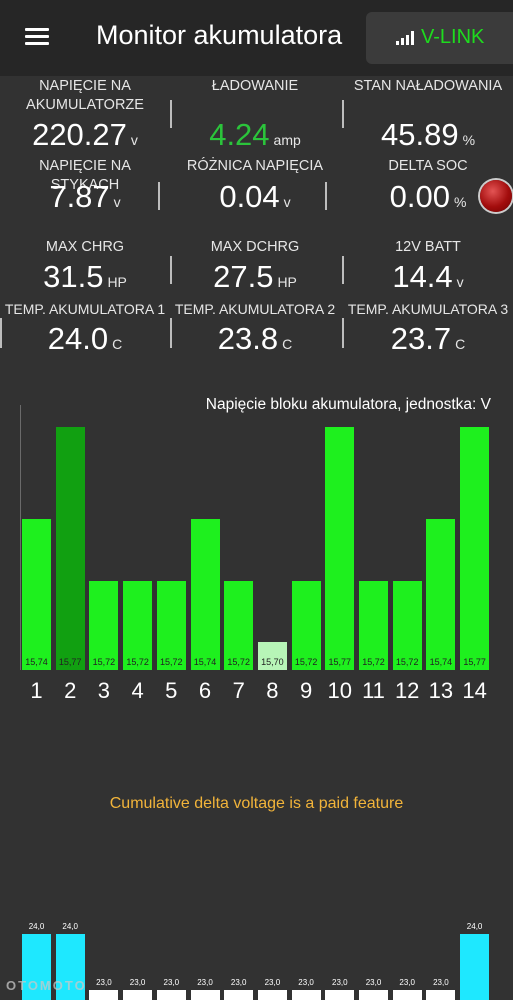 This screenshot has width=513, height=1000. What do you see at coordinates (428, 247) in the screenshot?
I see `stat-label: 12V BATT` at bounding box center [428, 247].